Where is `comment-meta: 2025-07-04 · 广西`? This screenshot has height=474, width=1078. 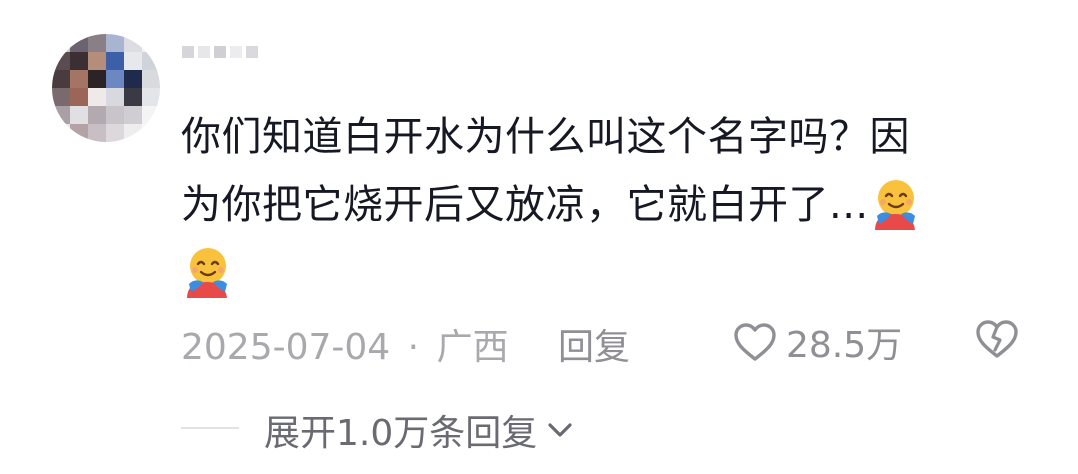 comment-meta: 2025-07-04 · 广西 is located at coordinates (345, 344).